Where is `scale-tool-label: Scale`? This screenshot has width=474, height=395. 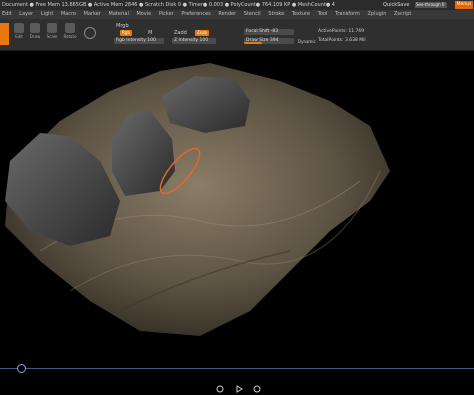 scale-tool-label: Scale is located at coordinates (52, 36).